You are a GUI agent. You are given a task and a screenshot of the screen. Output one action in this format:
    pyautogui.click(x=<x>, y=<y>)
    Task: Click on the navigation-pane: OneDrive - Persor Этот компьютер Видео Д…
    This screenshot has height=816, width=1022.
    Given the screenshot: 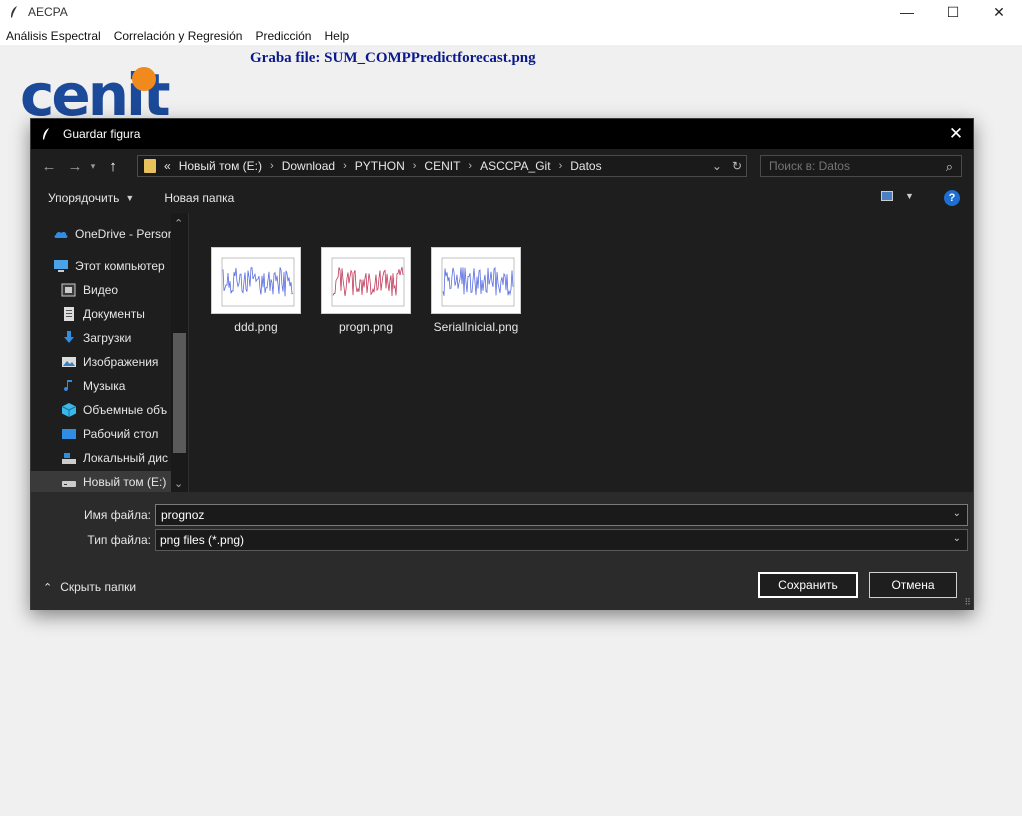 What is the action you would take?
    pyautogui.click(x=109, y=352)
    